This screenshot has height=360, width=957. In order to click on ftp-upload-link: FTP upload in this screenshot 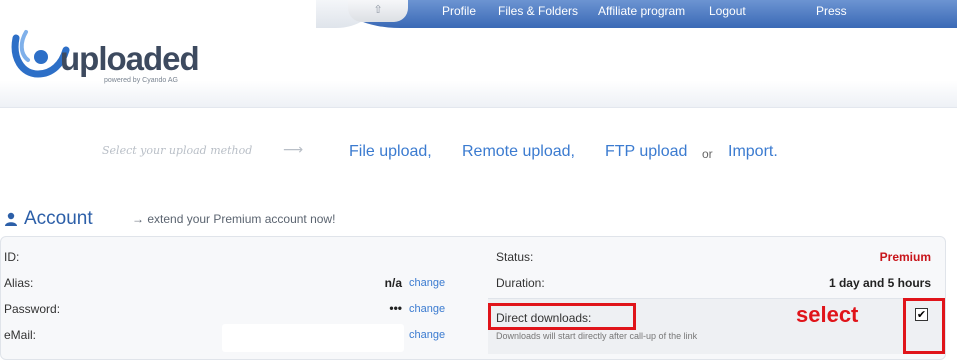, I will do `click(646, 152)`.